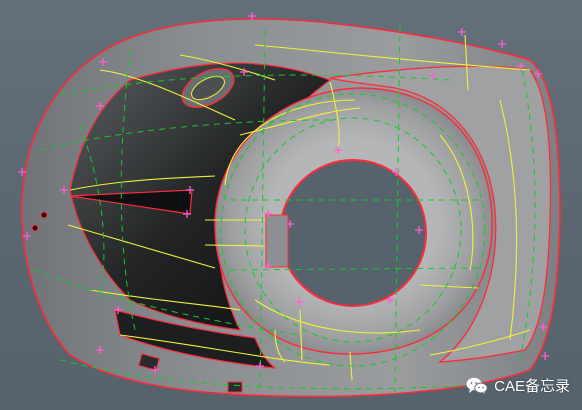  What do you see at coordinates (353, 233) in the screenshot?
I see `center-bore-hole` at bounding box center [353, 233].